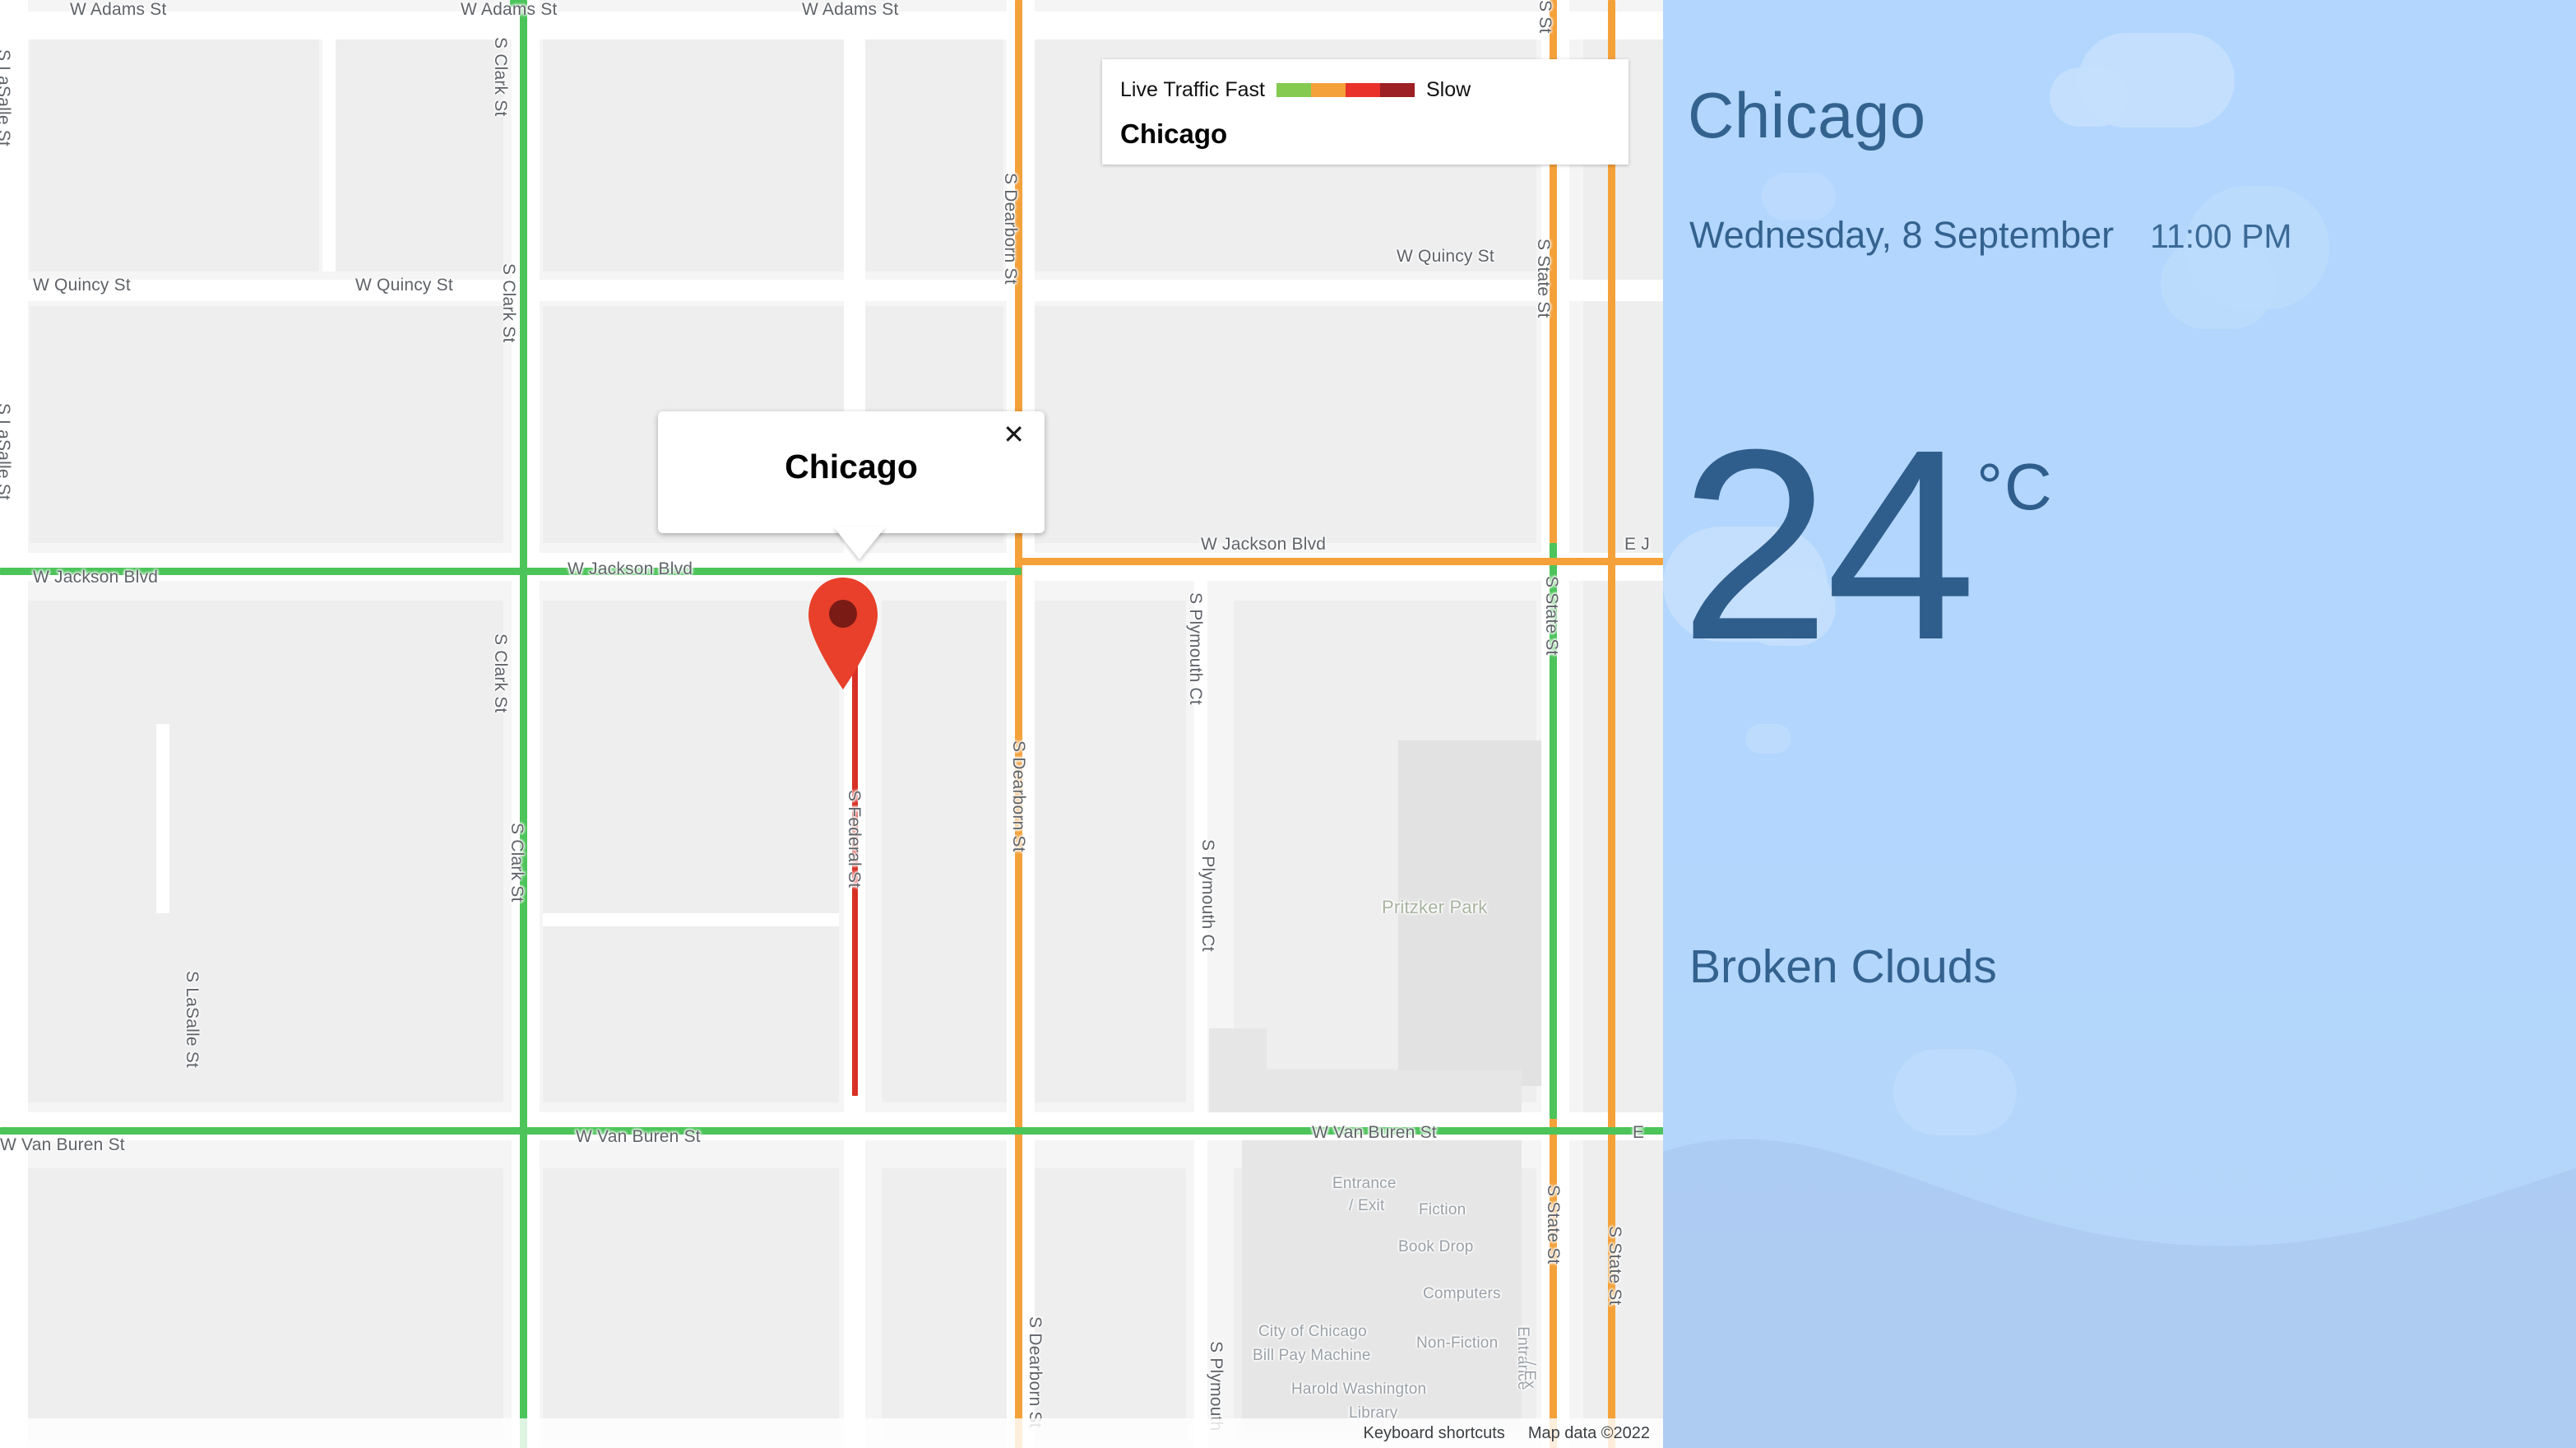 This screenshot has height=1448, width=2576. I want to click on traffic-w-adams-st, so click(518, 4).